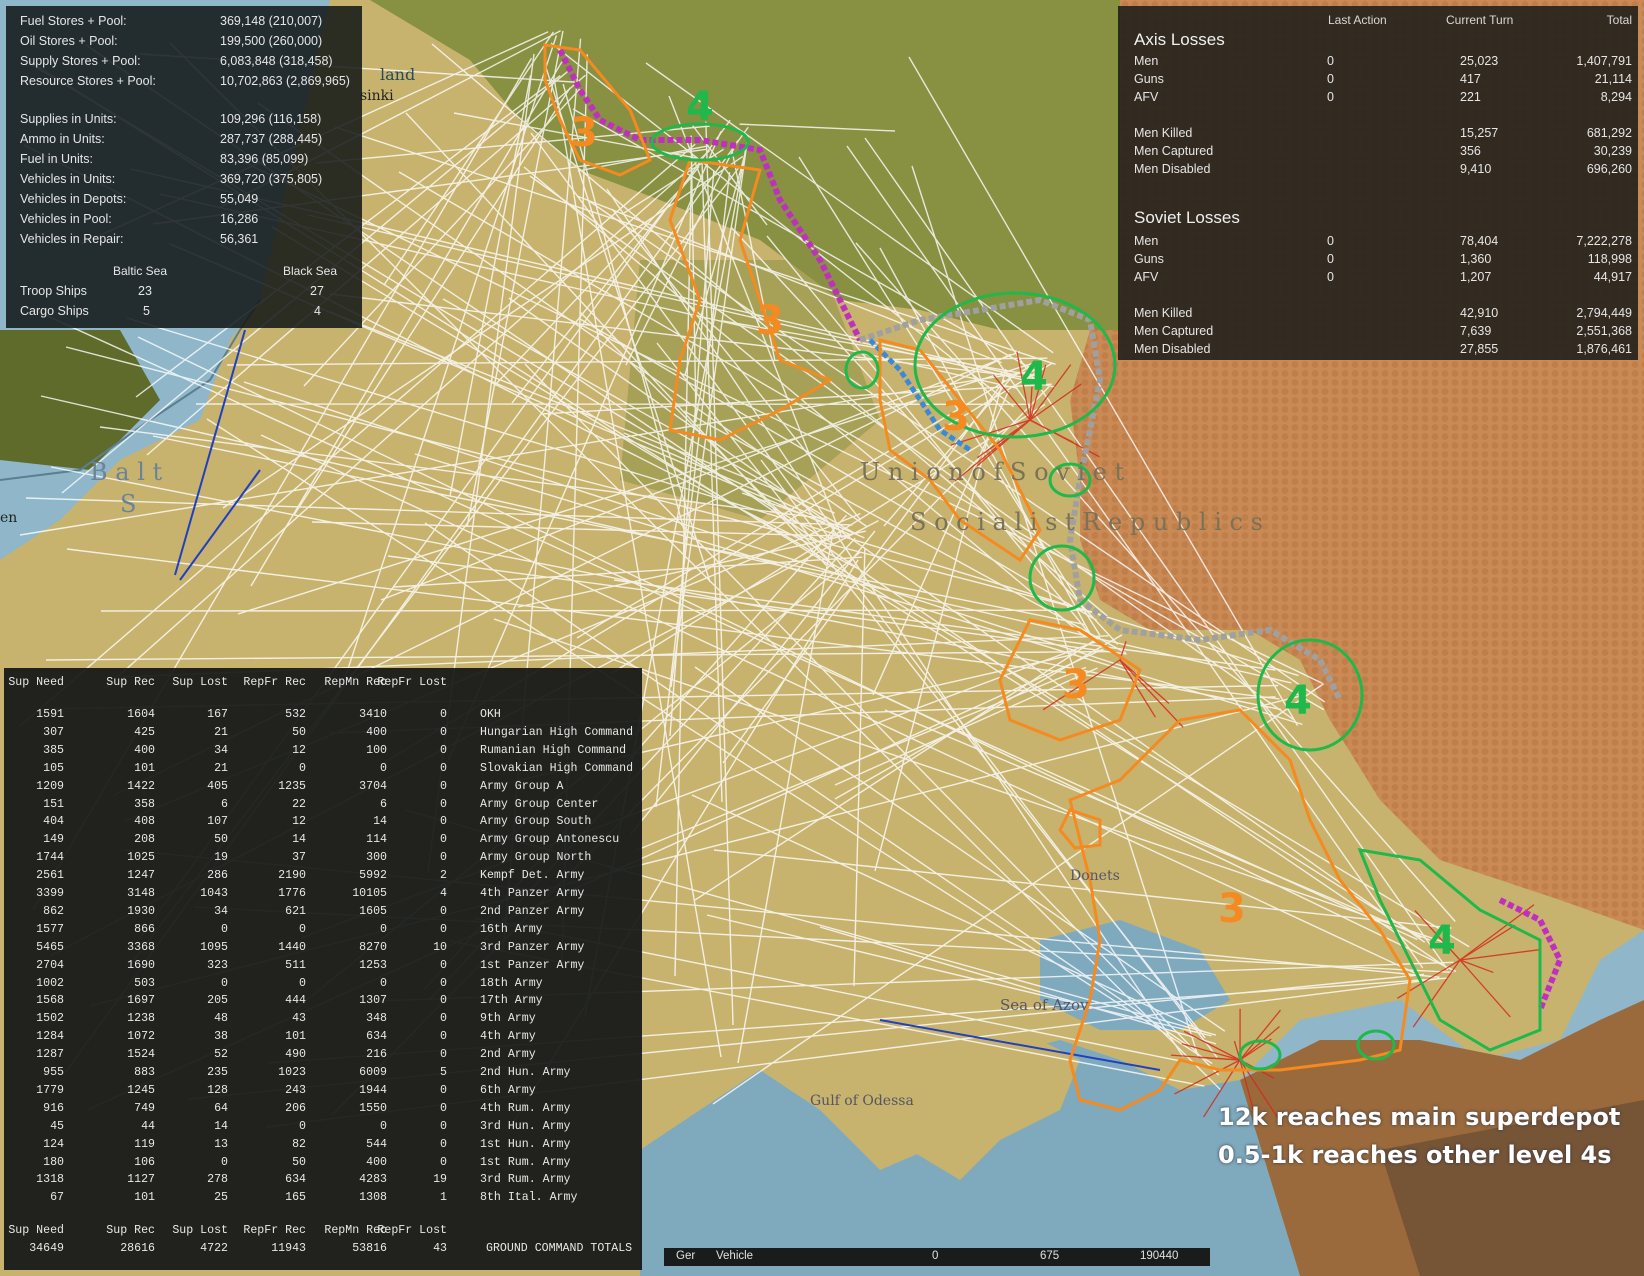 This screenshot has height=1276, width=1644. Describe the element at coordinates (508, 1036) in the screenshot. I see `supply-command-name: 4th Army` at that location.